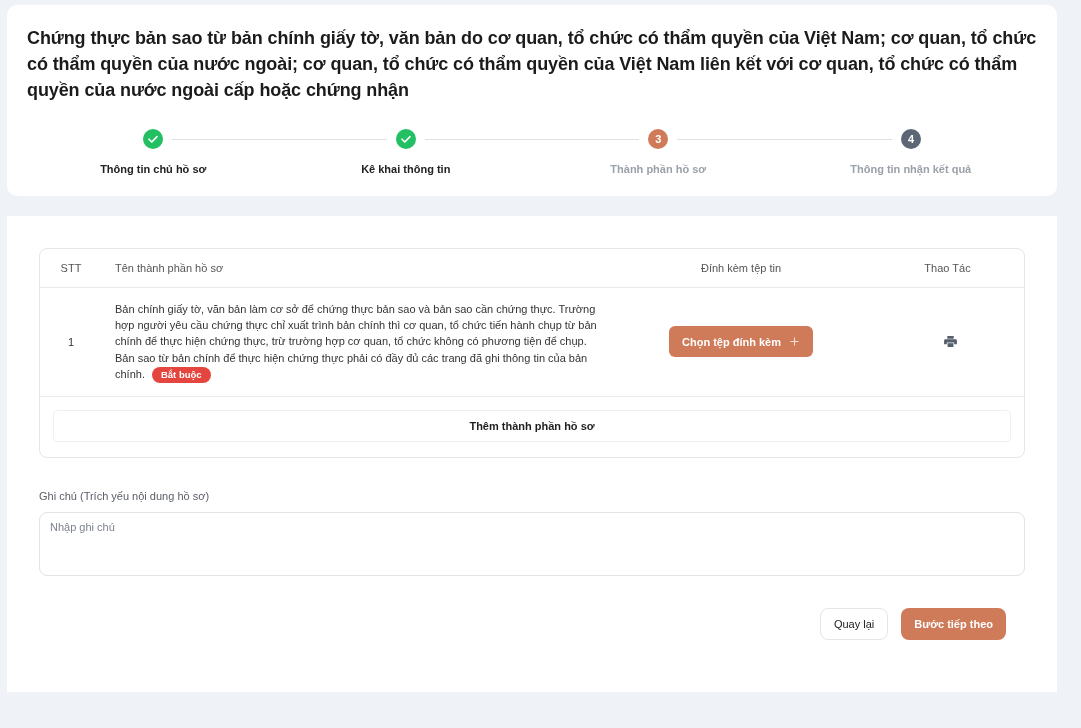 The image size is (1081, 728). I want to click on page-title: Chứng thực bản sao từ bản chính giấy tờ, văn bản do cơ quan, tổ chức có thẩm quyền của Việt Nam; cơ quan, tổ chức có thẩm quyền của nước ngoài; cơ quan, tổ chức có thẩm quyền của Việt Nam liên kết với cơ quan, tổ chức có thẩm quyền của nước ngoài cấp hoặc chứng nhận, so click(532, 64).